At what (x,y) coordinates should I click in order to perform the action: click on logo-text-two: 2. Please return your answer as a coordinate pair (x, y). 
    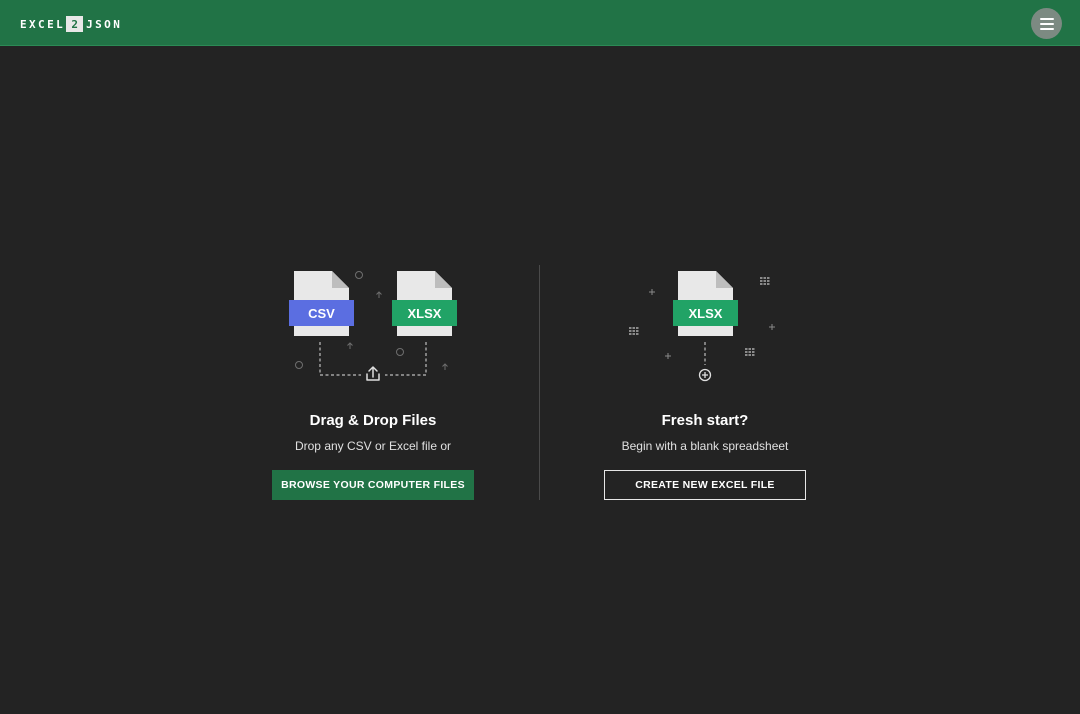
    Looking at the image, I should click on (75, 24).